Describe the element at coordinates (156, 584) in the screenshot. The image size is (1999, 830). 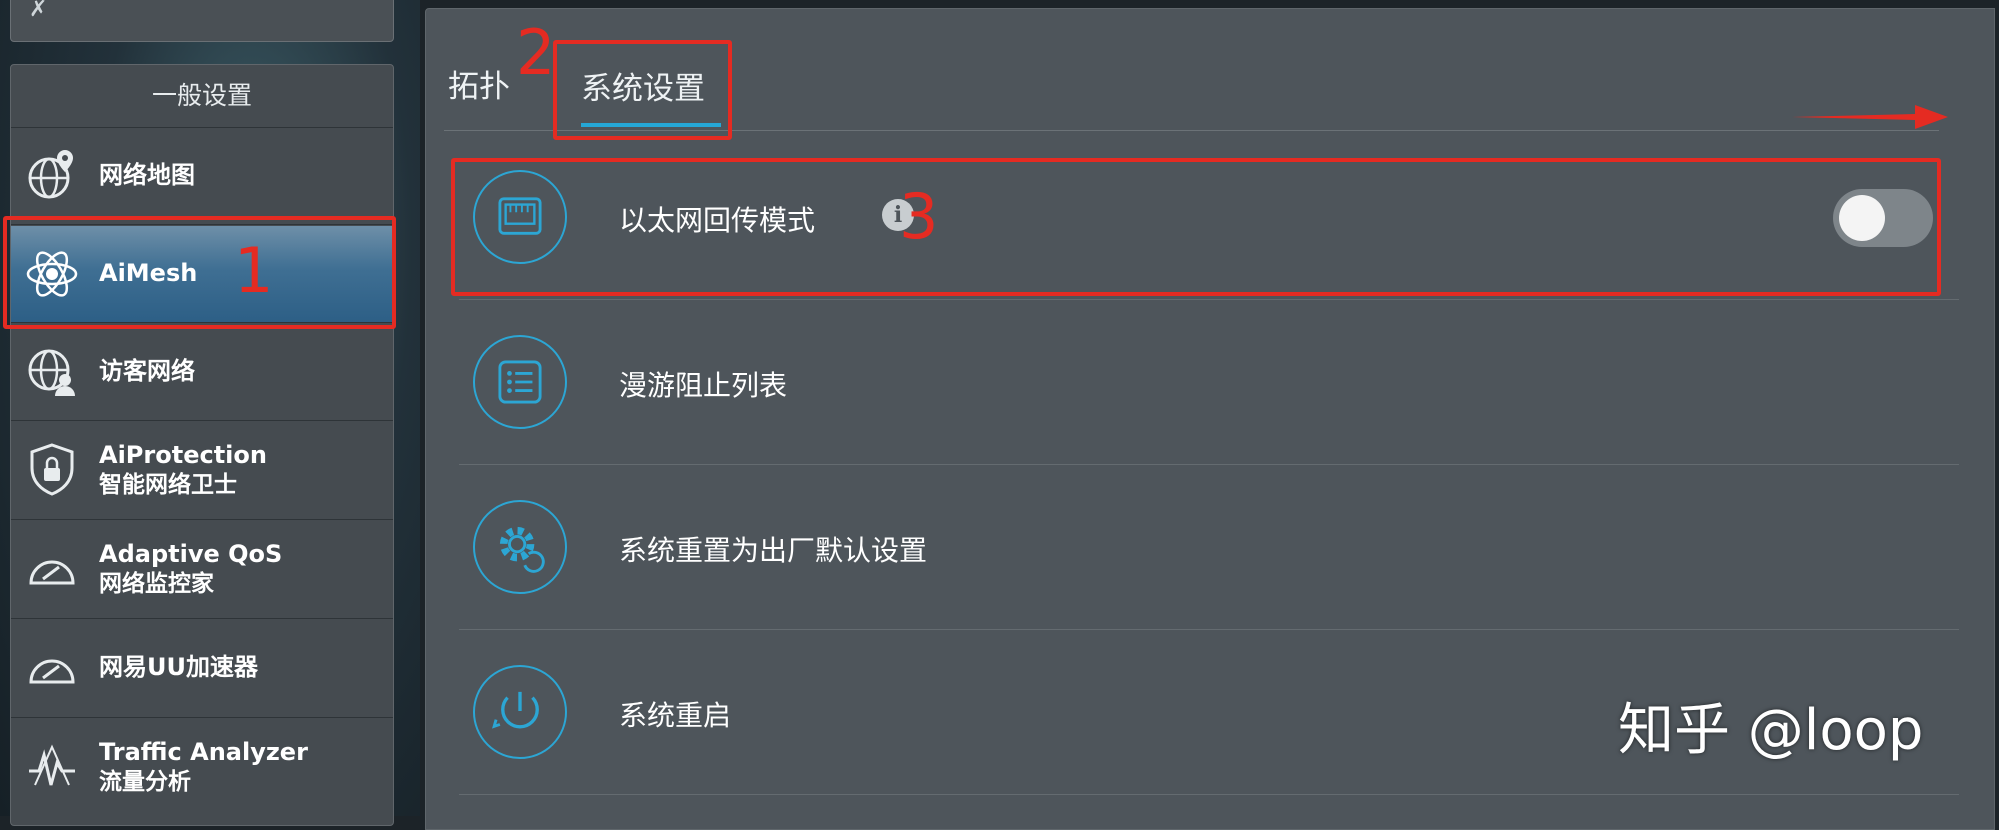
I see `sidebar-item-subtitle: 网络监控家` at that location.